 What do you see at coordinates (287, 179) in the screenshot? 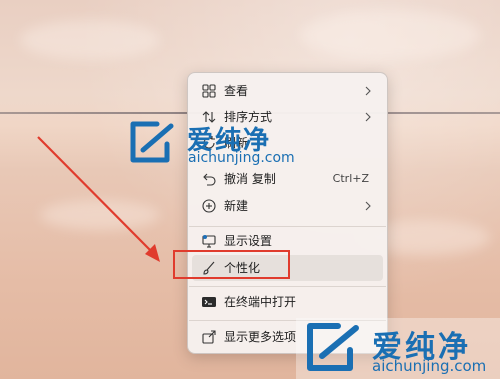
I see `menu-item-undo: 撤消 复制 Ctrl+Z` at bounding box center [287, 179].